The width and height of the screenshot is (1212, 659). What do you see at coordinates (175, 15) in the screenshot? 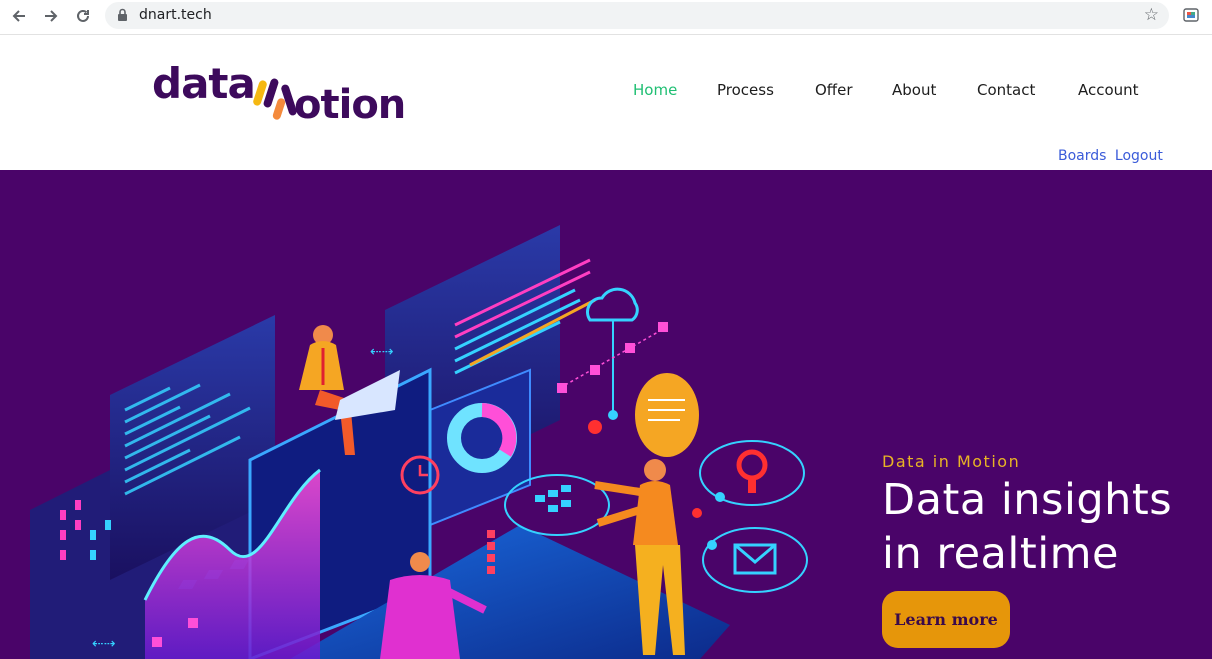
I see `url-text: dnart.tech` at bounding box center [175, 15].